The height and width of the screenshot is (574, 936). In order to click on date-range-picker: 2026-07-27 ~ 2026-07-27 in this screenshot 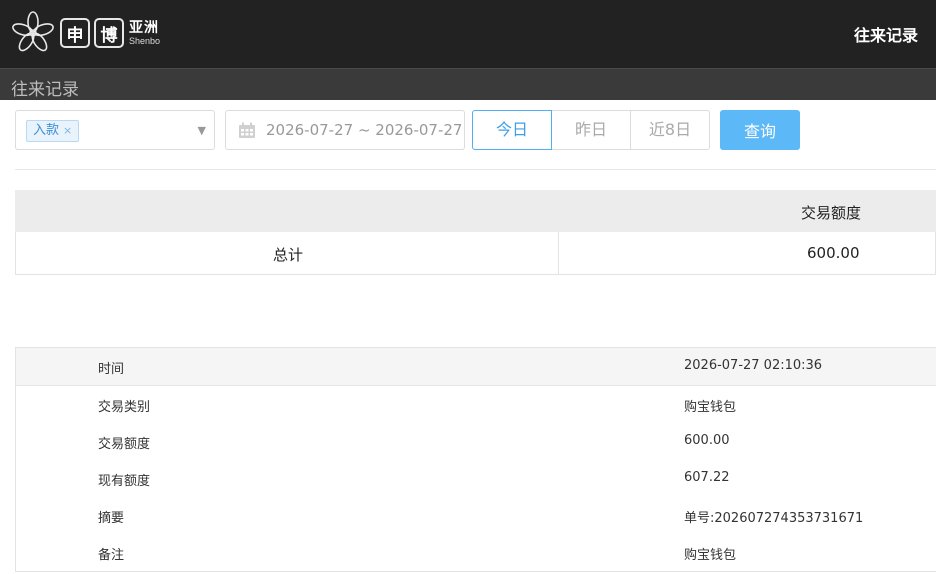, I will do `click(345, 130)`.